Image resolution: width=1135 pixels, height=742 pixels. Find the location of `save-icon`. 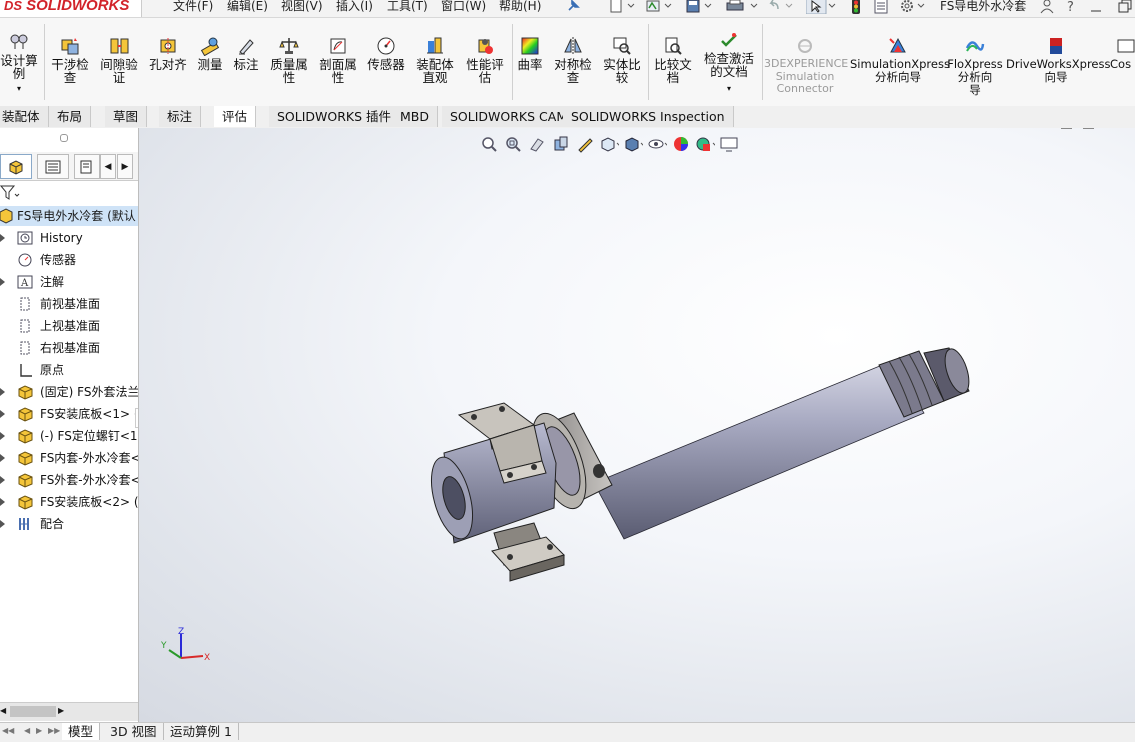

save-icon is located at coordinates (699, 7).